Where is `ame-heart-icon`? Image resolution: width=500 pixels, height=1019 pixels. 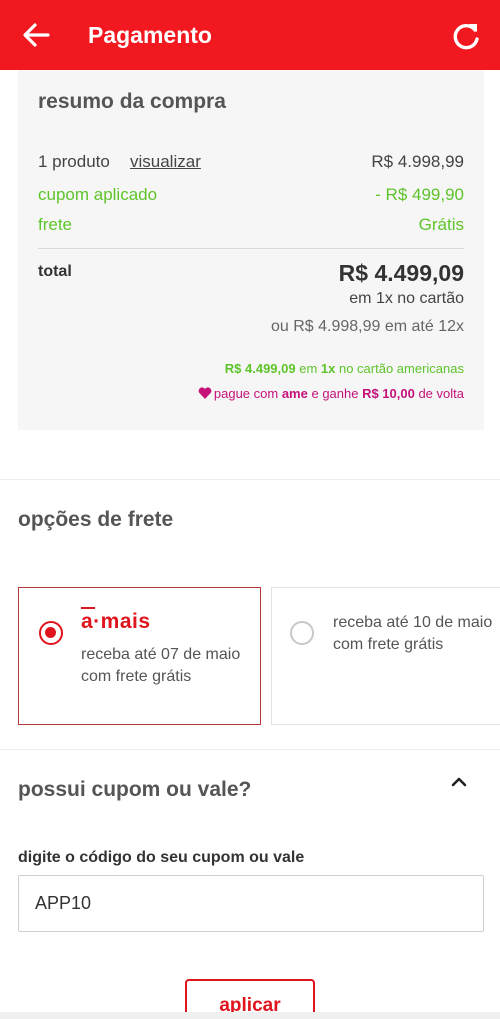
ame-heart-icon is located at coordinates (205, 393).